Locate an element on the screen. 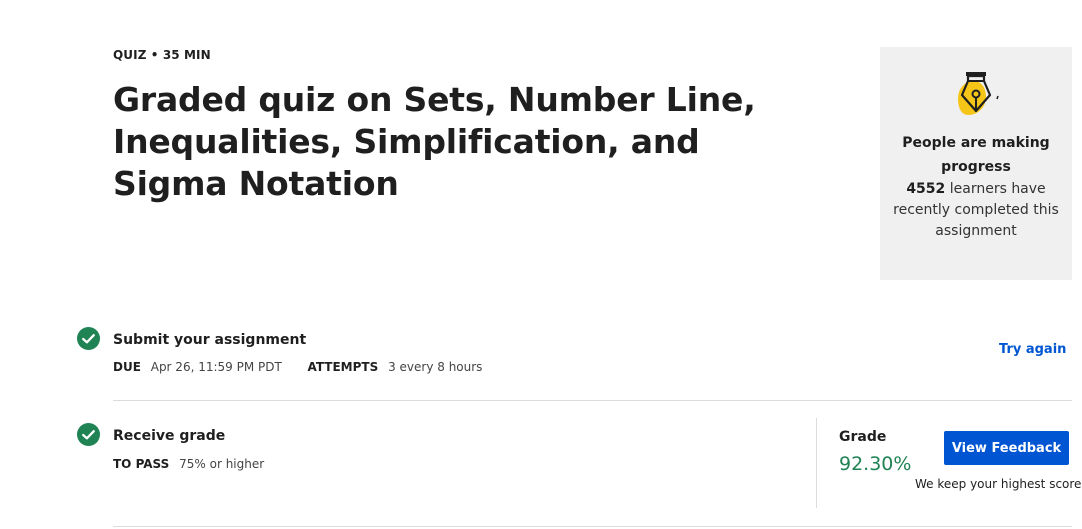 The width and height of the screenshot is (1082, 529). view-feedback-button: View Feedback is located at coordinates (1006, 448).